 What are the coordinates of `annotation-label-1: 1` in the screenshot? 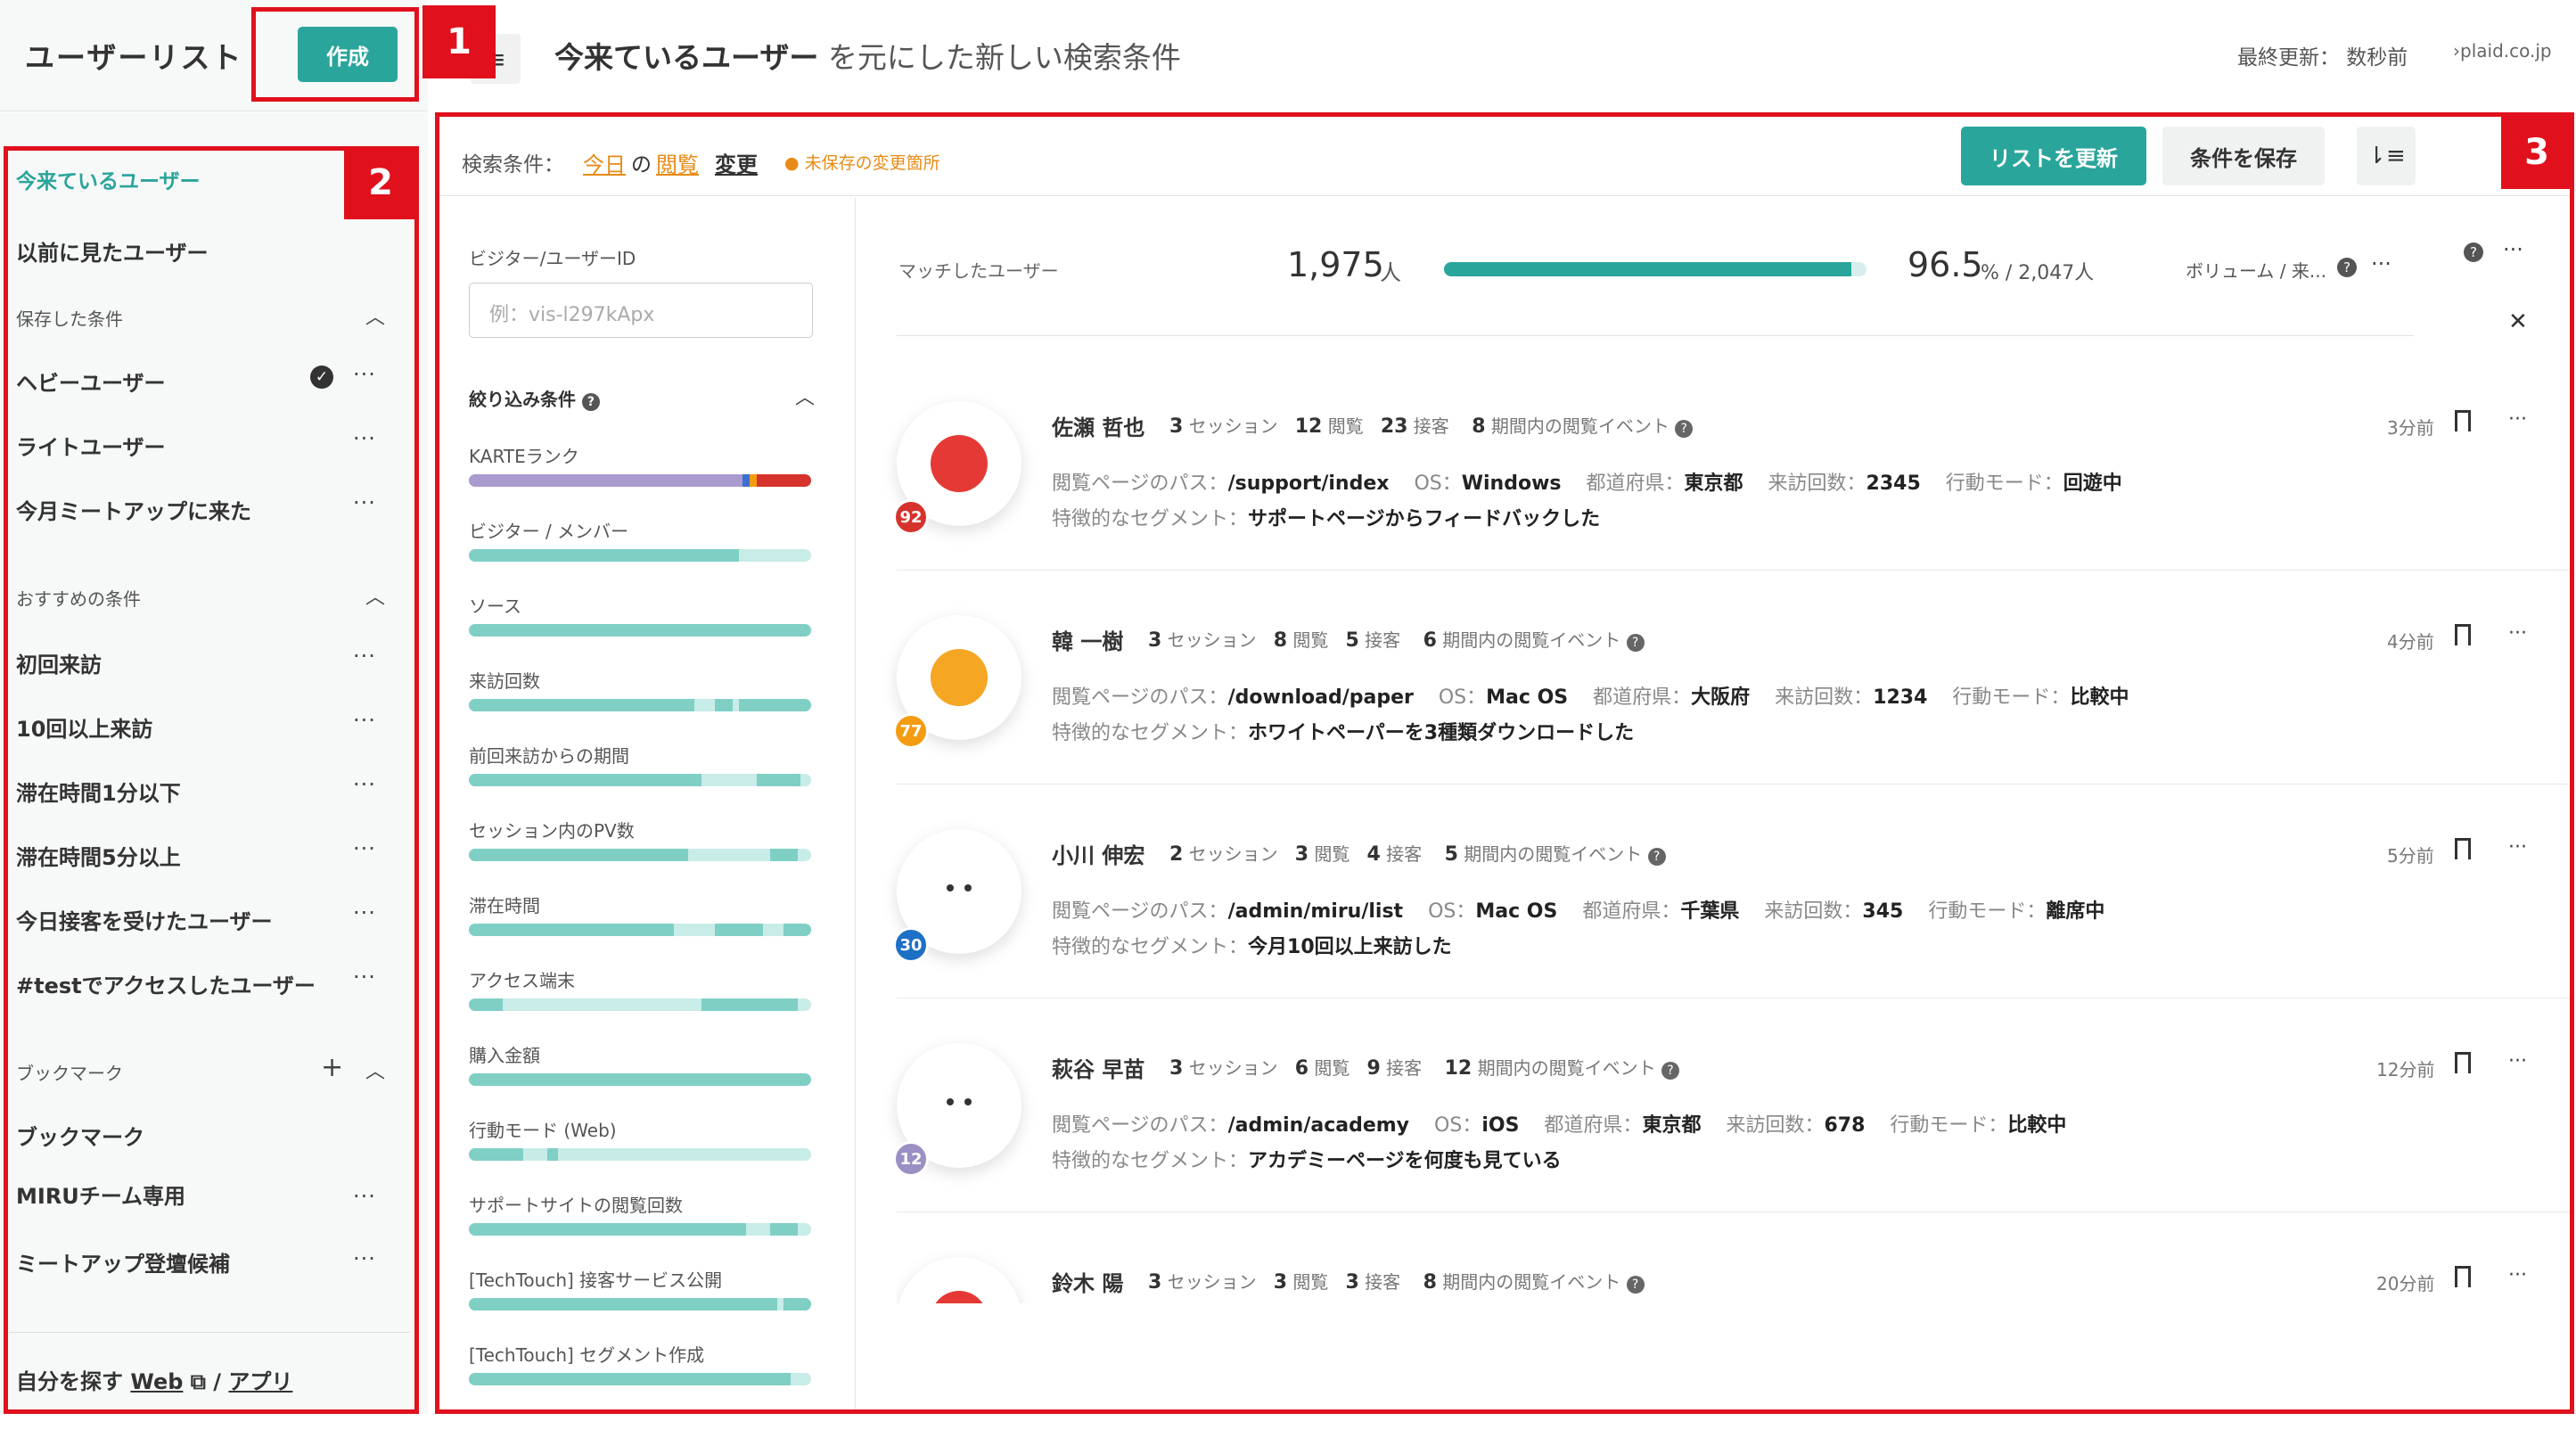 It's located at (459, 41).